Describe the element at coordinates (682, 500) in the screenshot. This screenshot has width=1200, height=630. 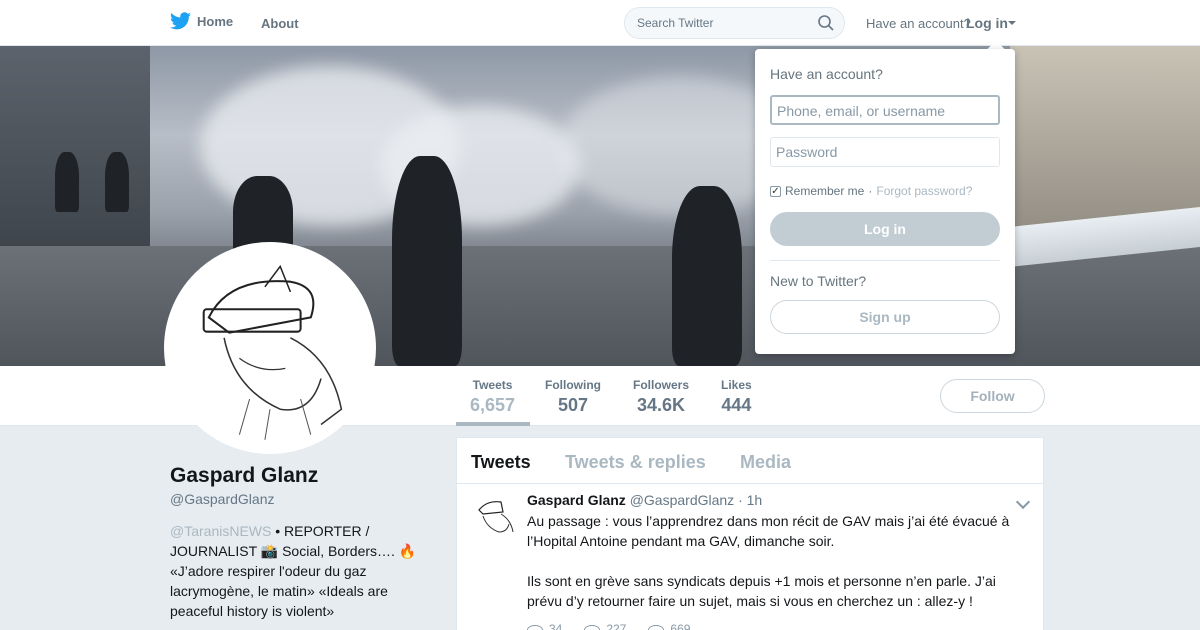
I see `tweet-author-handle: @GaspardGlanz` at that location.